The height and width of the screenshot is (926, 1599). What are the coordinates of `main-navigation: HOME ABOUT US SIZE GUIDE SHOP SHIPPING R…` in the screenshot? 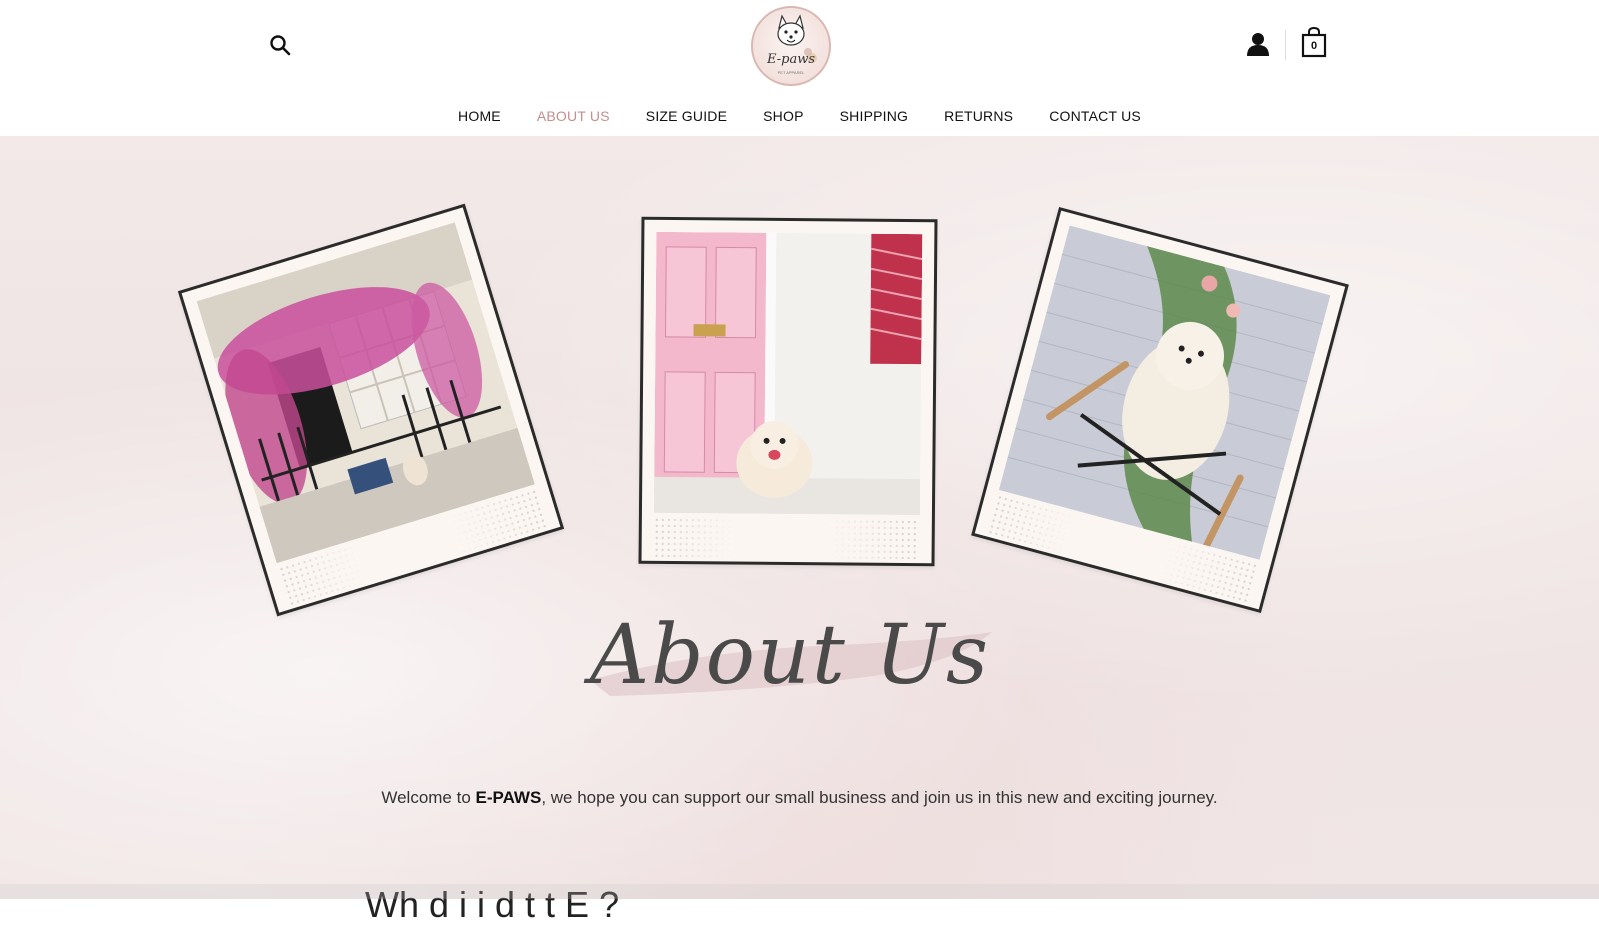 It's located at (799, 116).